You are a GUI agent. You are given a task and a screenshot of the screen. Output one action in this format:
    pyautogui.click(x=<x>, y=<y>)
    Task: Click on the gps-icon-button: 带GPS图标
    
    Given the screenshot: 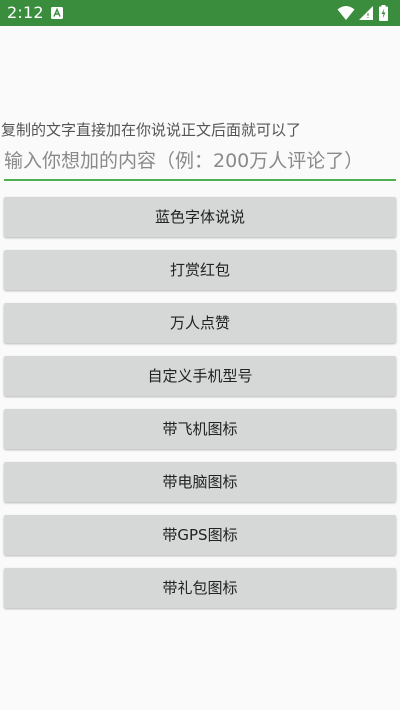 What is the action you would take?
    pyautogui.click(x=200, y=535)
    